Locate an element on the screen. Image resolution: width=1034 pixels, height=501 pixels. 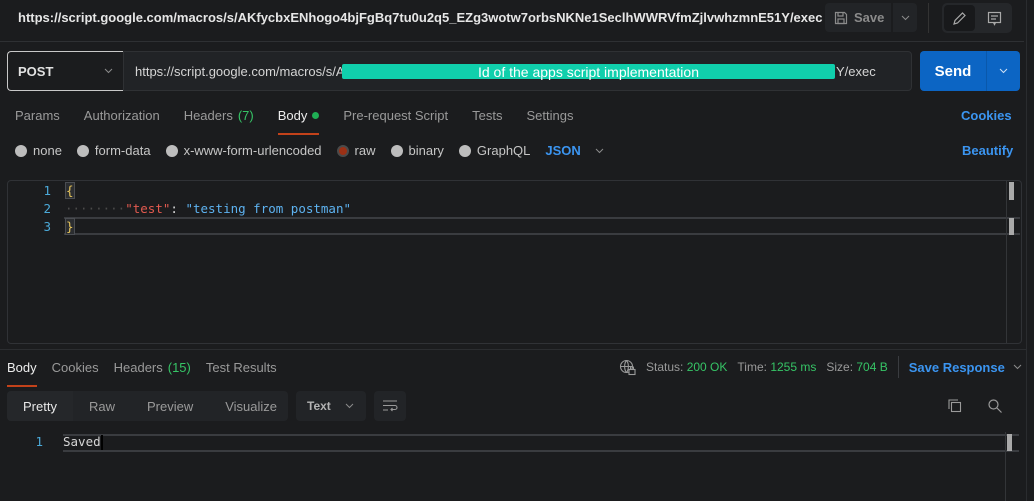
tab-response-cookies: Cookies is located at coordinates (75, 373).